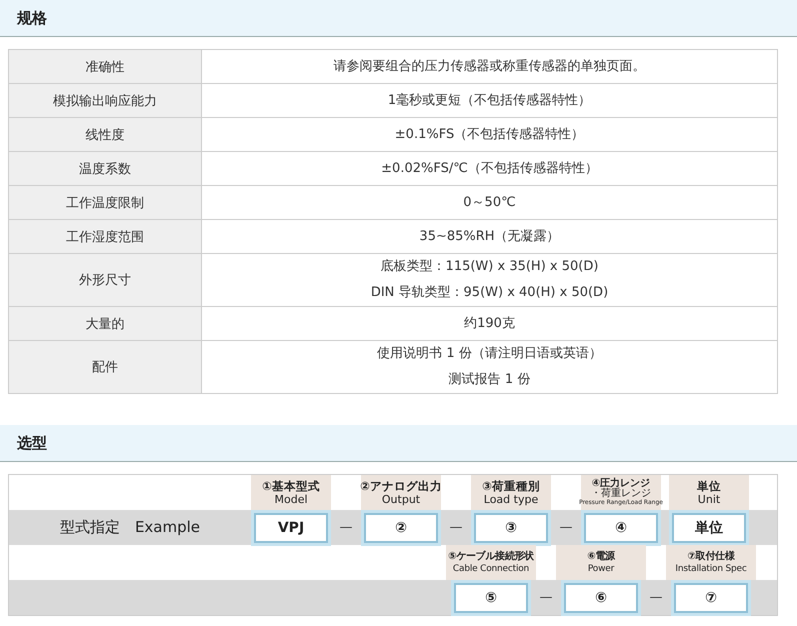 Image resolution: width=797 pixels, height=626 pixels. Describe the element at coordinates (709, 527) in the screenshot. I see `code-box: 単位` at that location.